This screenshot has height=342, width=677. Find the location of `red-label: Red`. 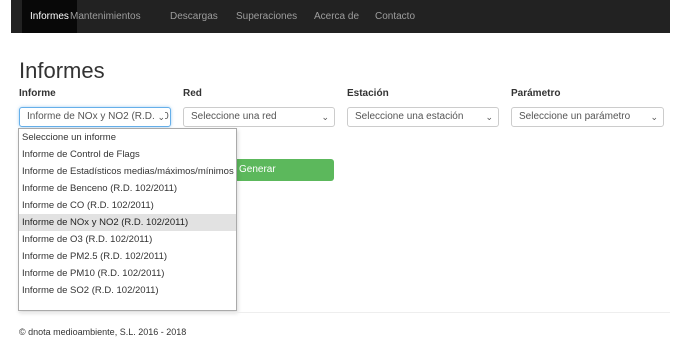

red-label: Red is located at coordinates (192, 93).